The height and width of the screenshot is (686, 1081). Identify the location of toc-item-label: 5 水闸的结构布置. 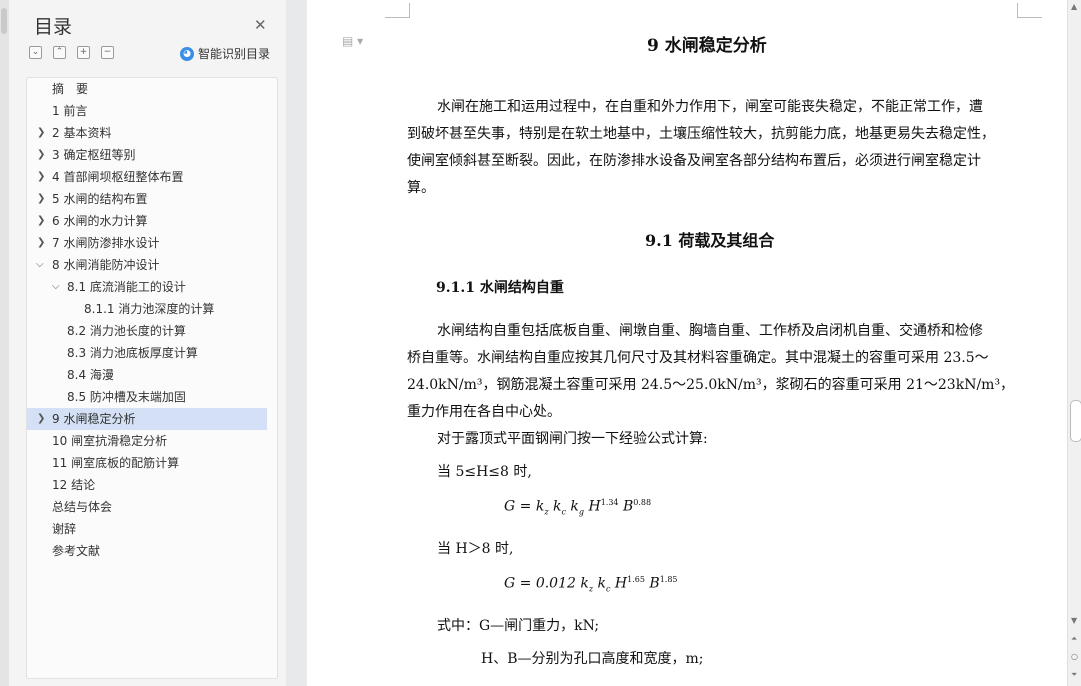
(100, 199).